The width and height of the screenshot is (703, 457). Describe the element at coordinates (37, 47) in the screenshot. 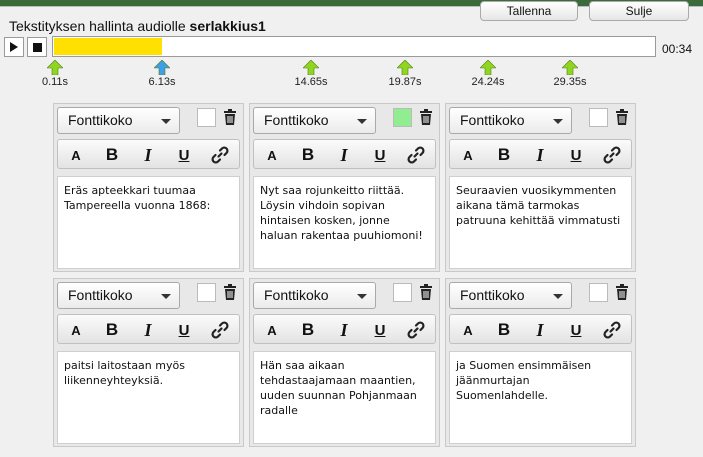

I see `stop-button` at that location.